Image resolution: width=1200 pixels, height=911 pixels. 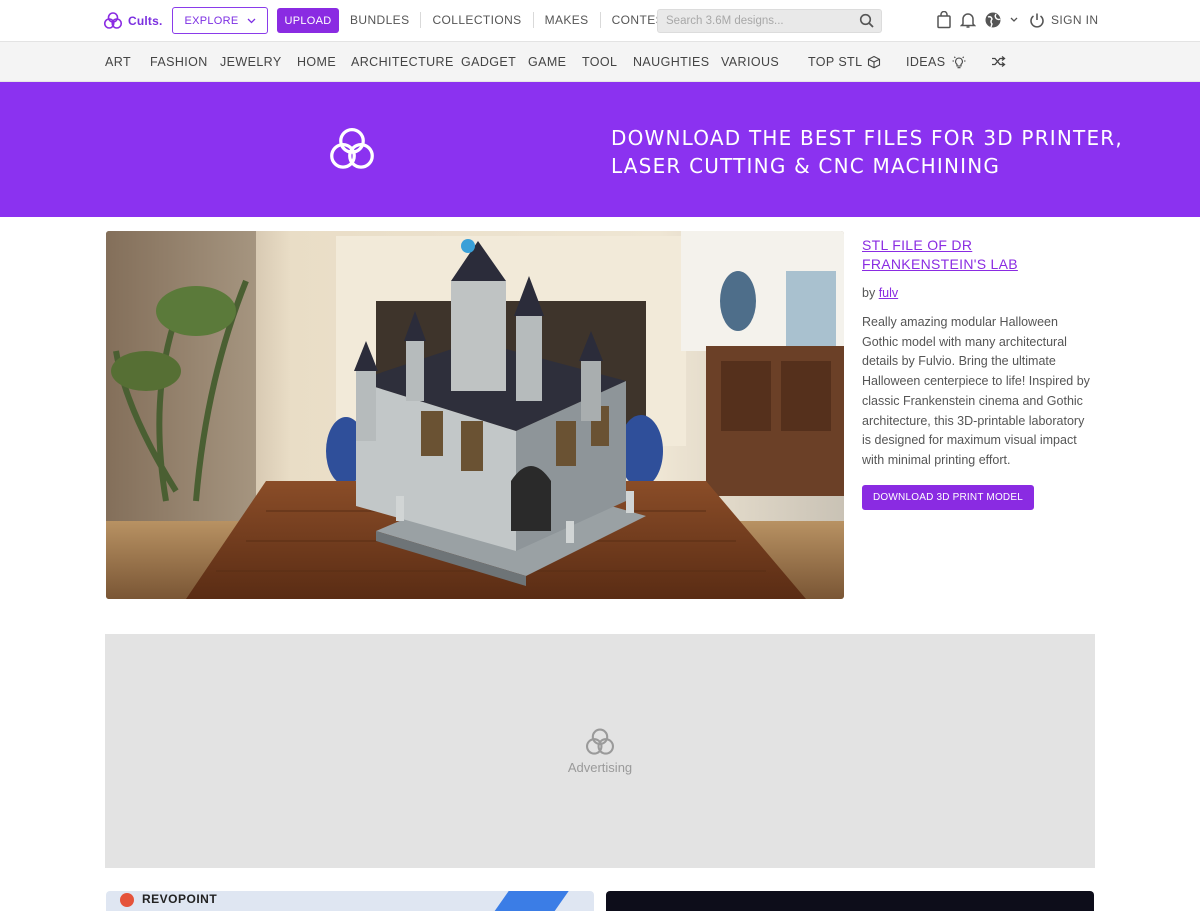 What do you see at coordinates (316, 62) in the screenshot?
I see `category-home: HOME` at bounding box center [316, 62].